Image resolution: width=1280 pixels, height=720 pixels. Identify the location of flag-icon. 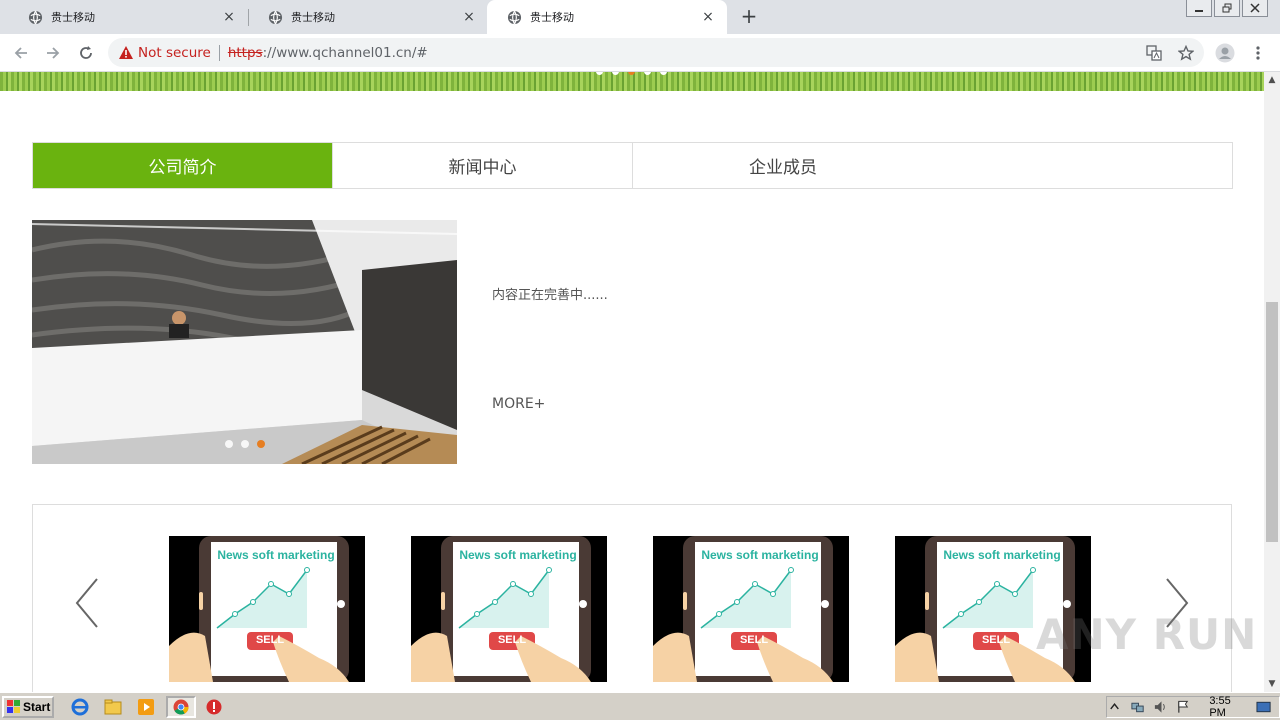
(1183, 707).